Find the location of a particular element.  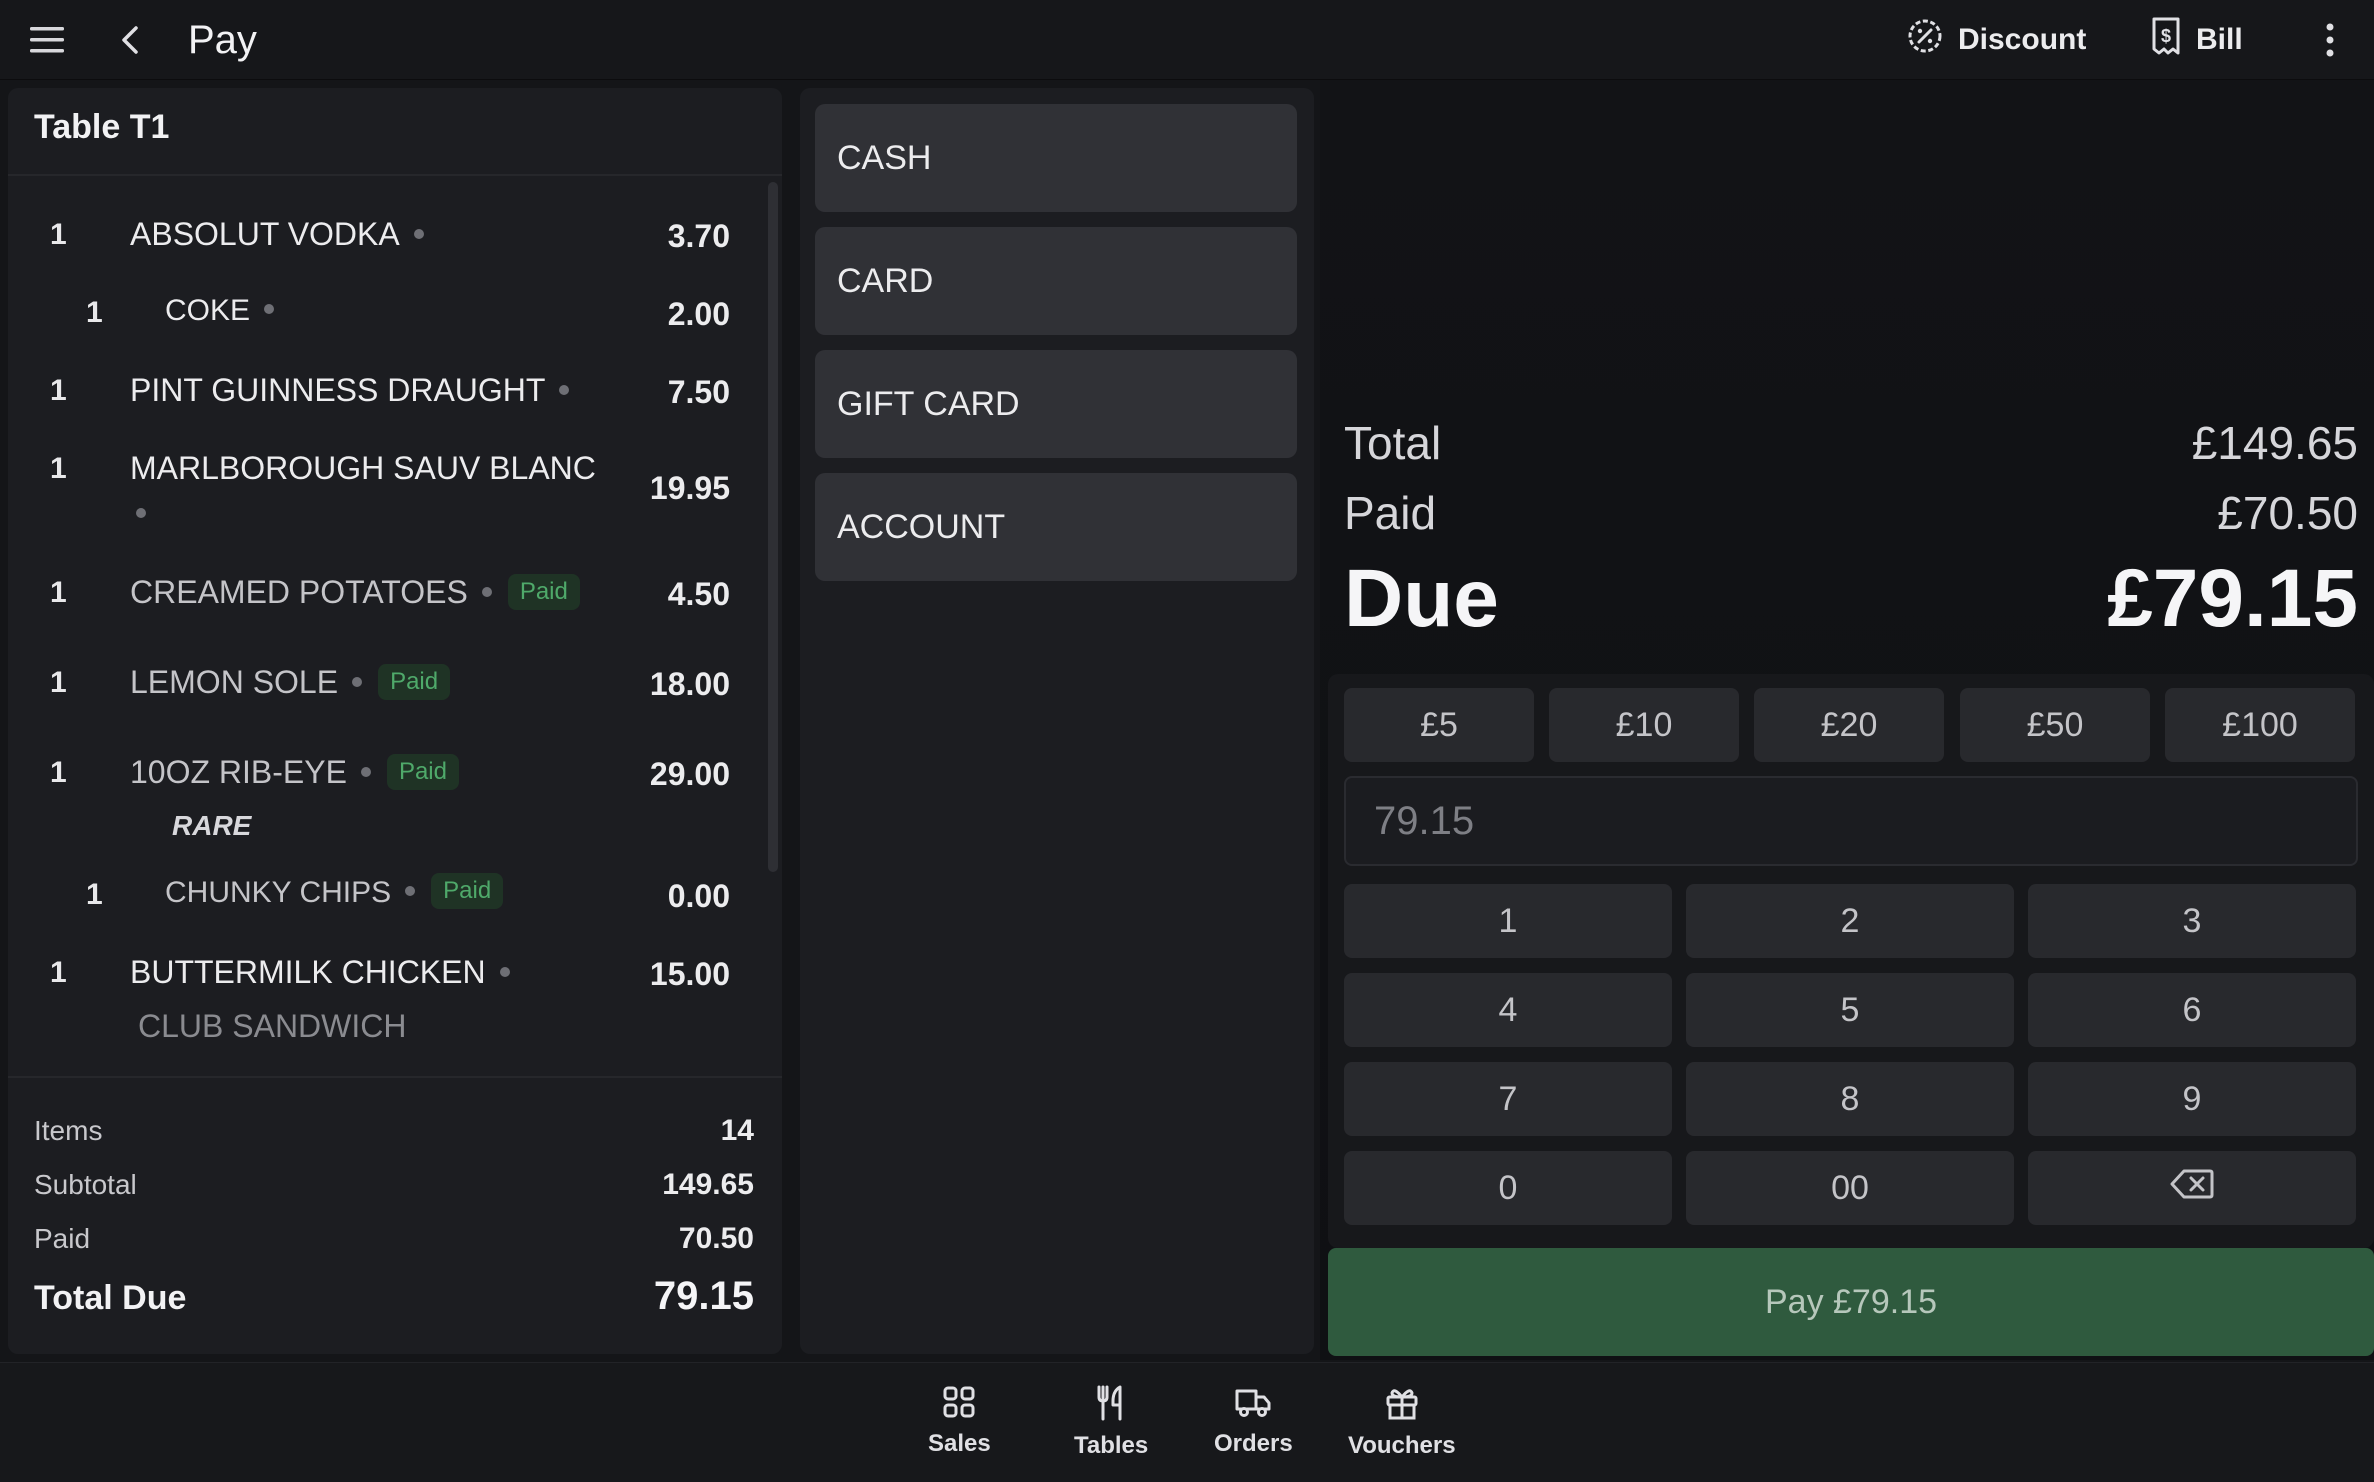

key-1: 1 is located at coordinates (1508, 921).